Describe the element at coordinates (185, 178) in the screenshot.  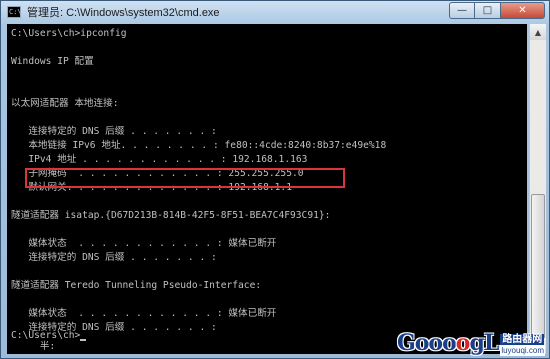
I see `gateway-highlight-box` at that location.